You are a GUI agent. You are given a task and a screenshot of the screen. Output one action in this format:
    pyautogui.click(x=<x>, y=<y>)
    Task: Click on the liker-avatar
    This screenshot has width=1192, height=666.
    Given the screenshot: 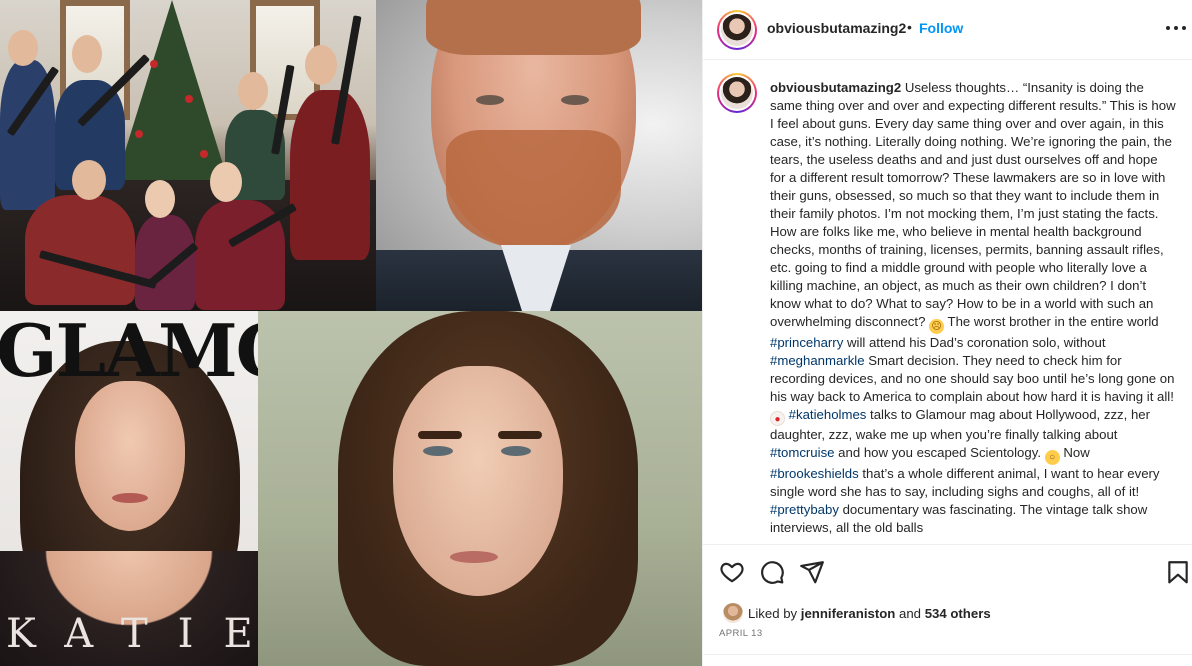 What is the action you would take?
    pyautogui.click(x=733, y=613)
    